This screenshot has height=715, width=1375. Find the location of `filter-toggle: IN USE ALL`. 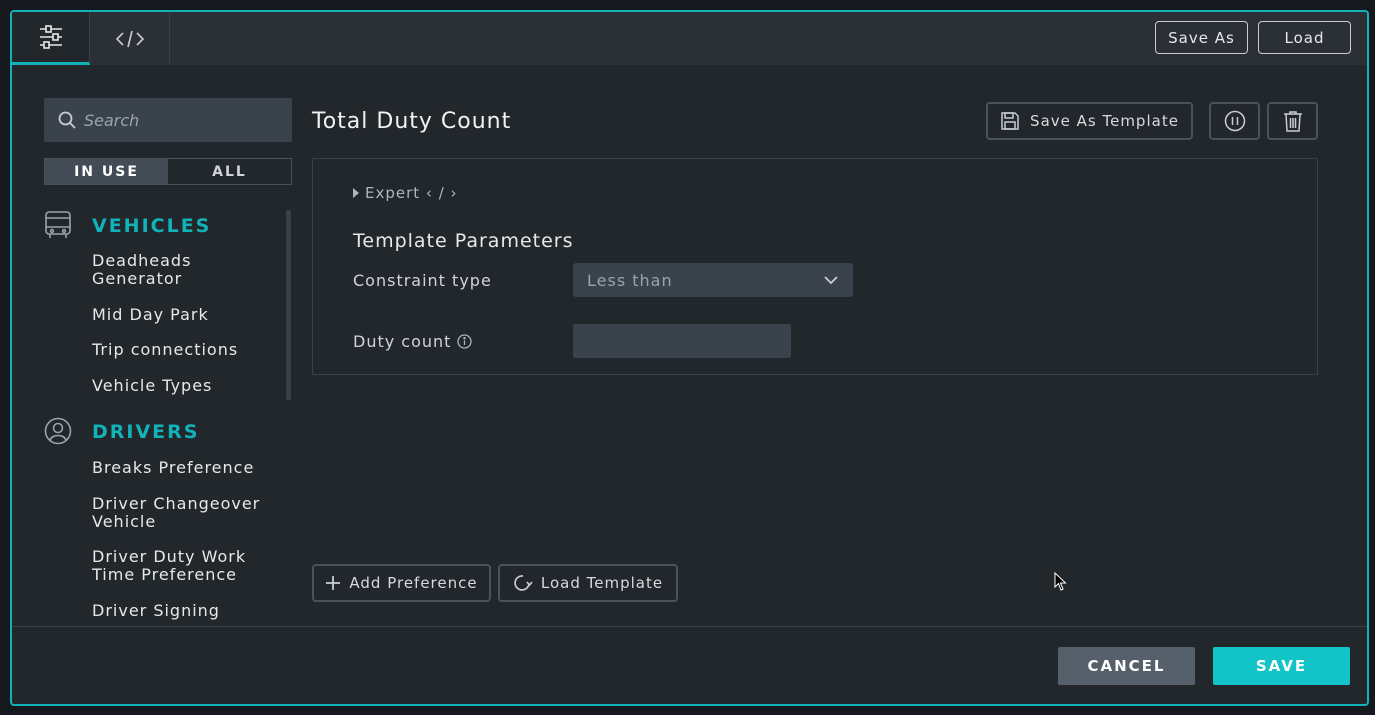

filter-toggle: IN USE ALL is located at coordinates (168, 171).